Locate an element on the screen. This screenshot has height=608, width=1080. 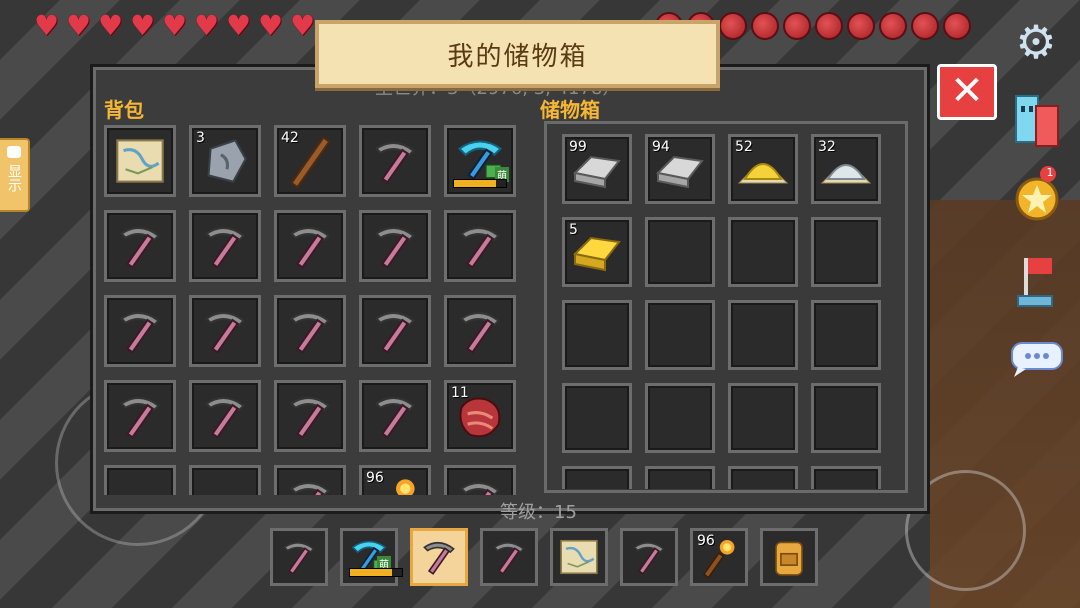
close-button: ✕ is located at coordinates (967, 92).